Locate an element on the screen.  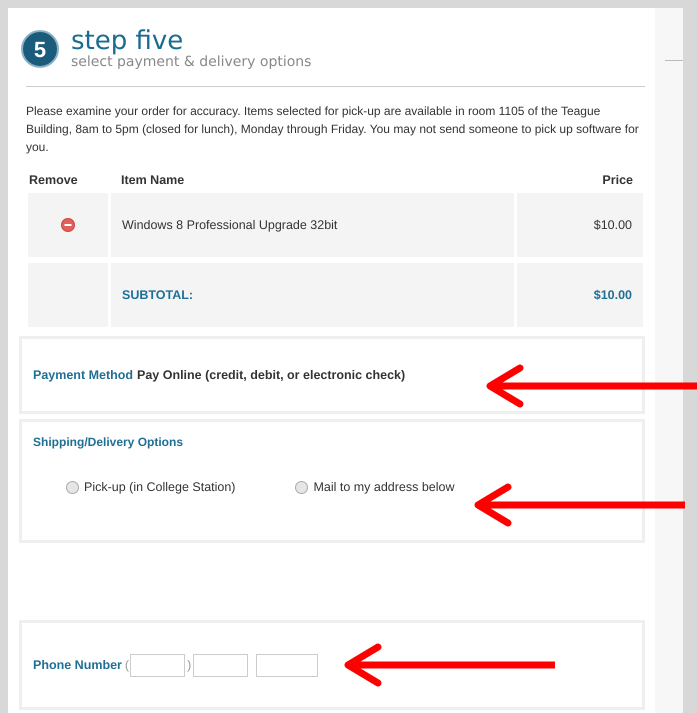
phone-label: Phone Number is located at coordinates (77, 665).